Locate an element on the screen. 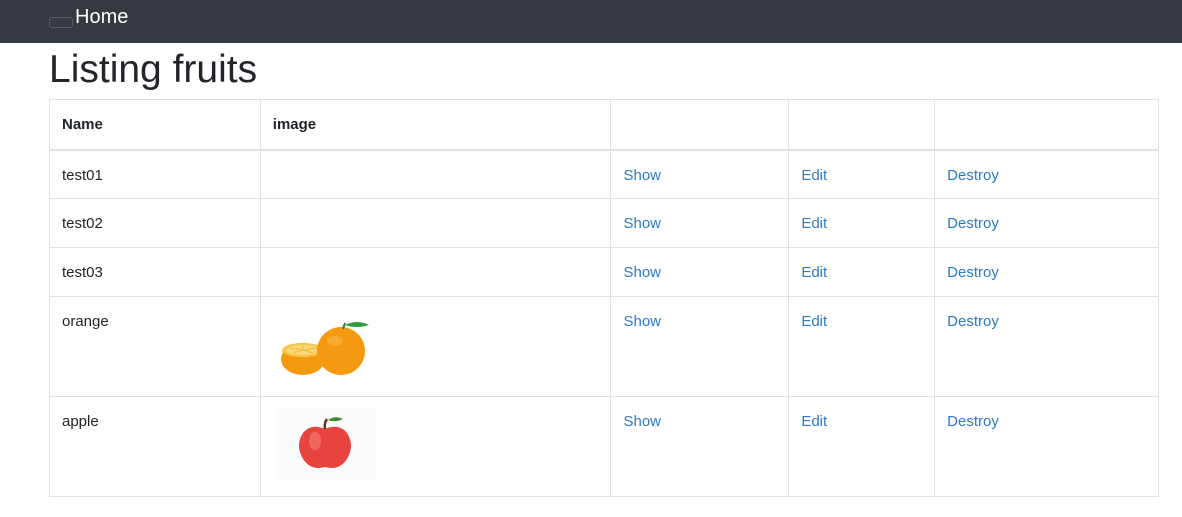 This screenshot has height=517, width=1182. header-image: image is located at coordinates (435, 125).